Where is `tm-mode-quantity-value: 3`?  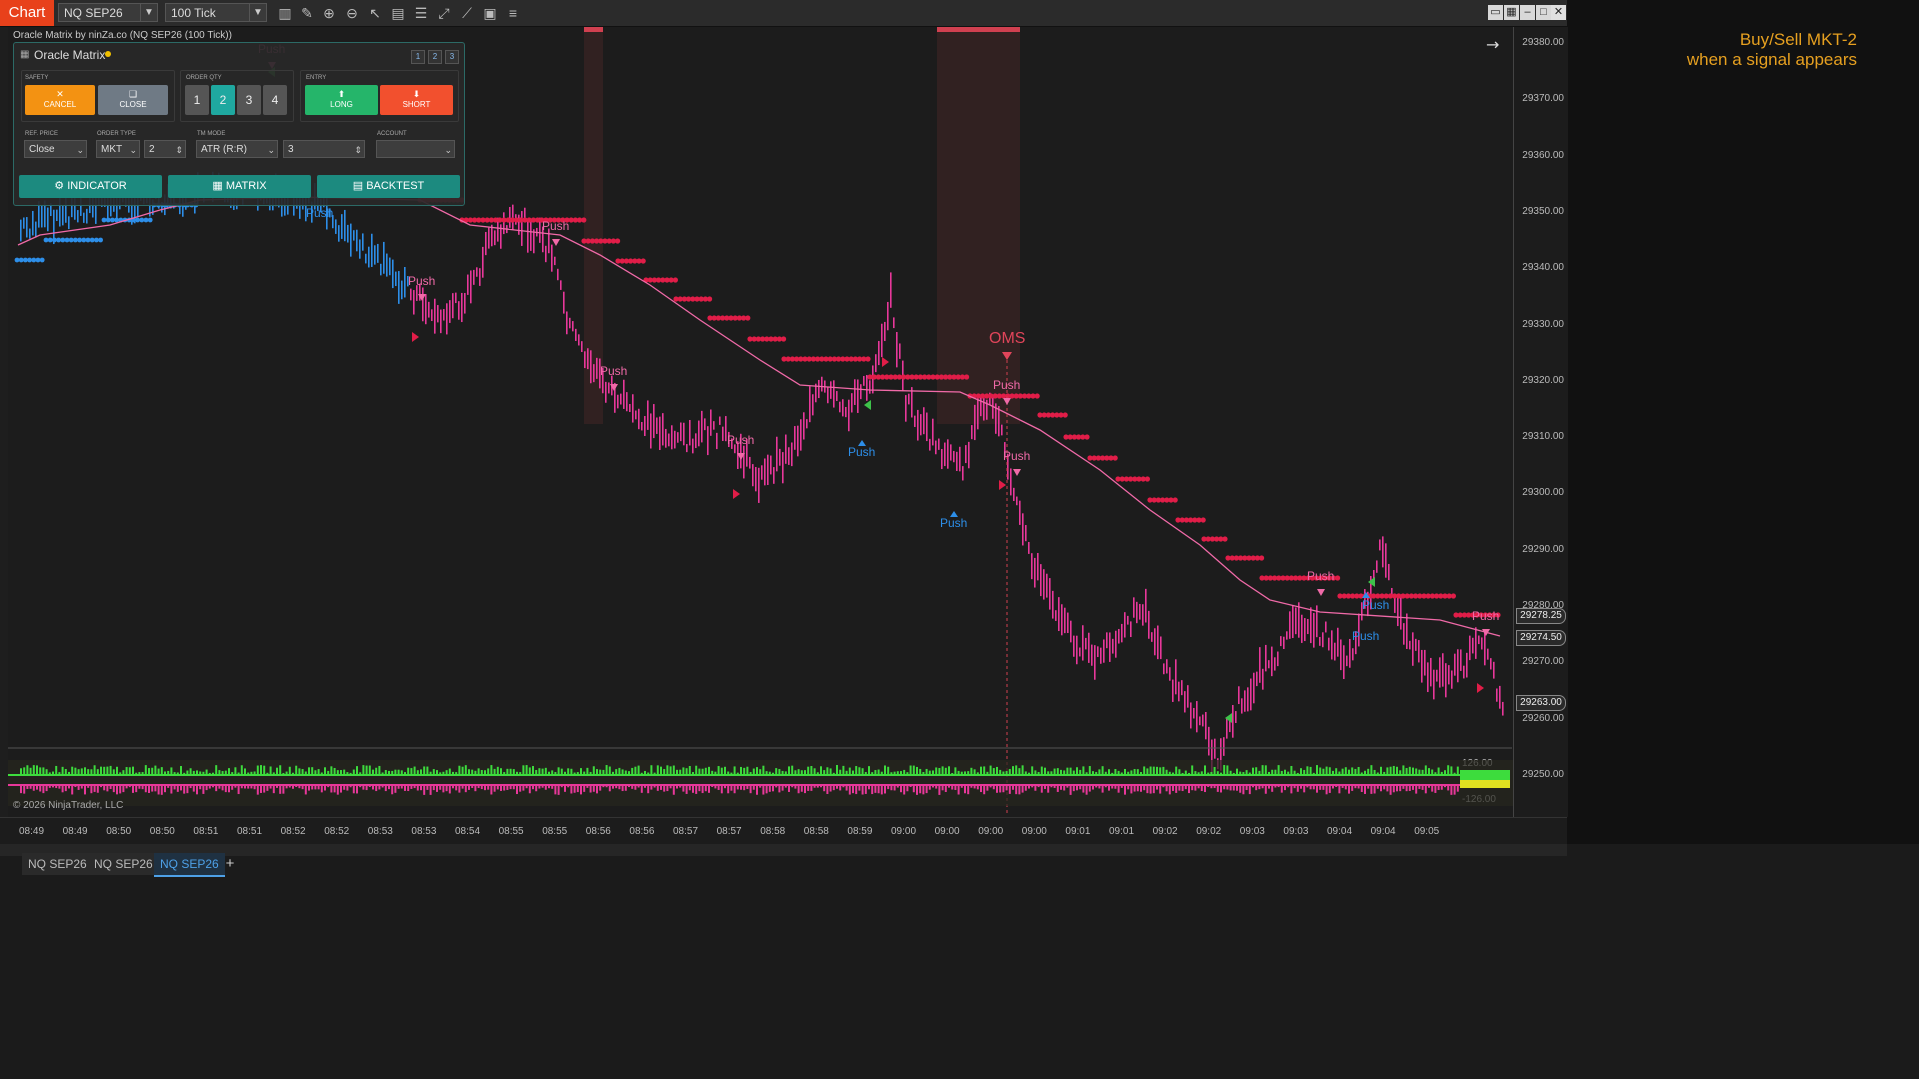
tm-mode-quantity-value: 3 is located at coordinates (291, 149).